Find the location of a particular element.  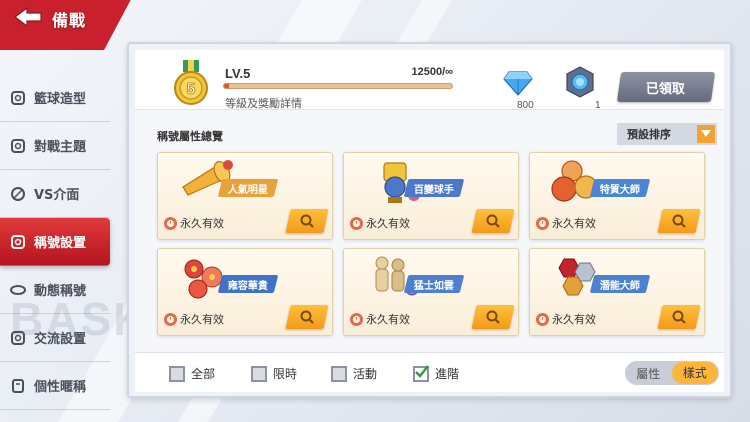

title-card: 百變球手 永久有效 is located at coordinates (431, 196).